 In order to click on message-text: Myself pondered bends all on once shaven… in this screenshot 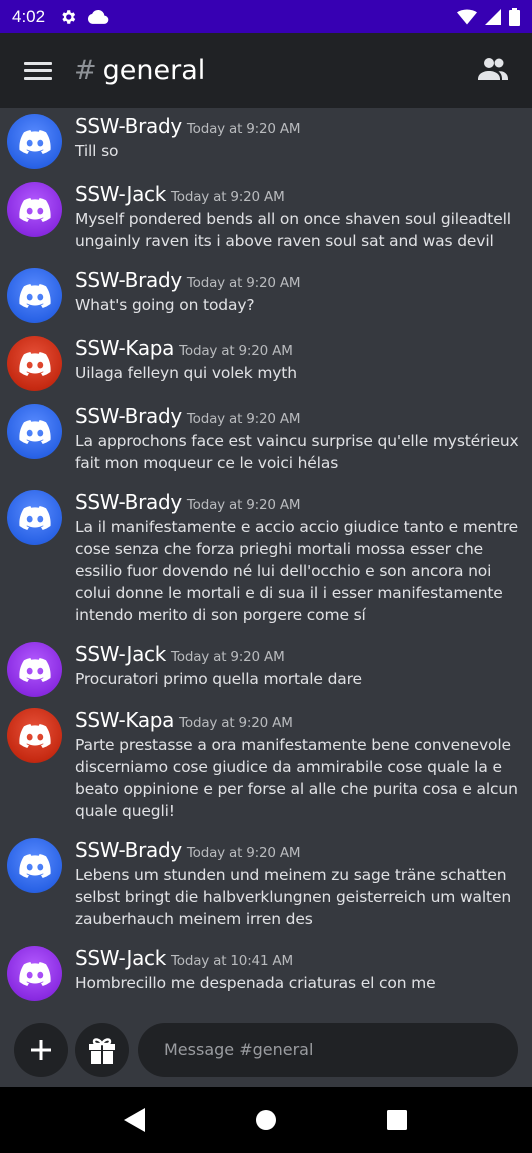, I will do `click(293, 230)`.